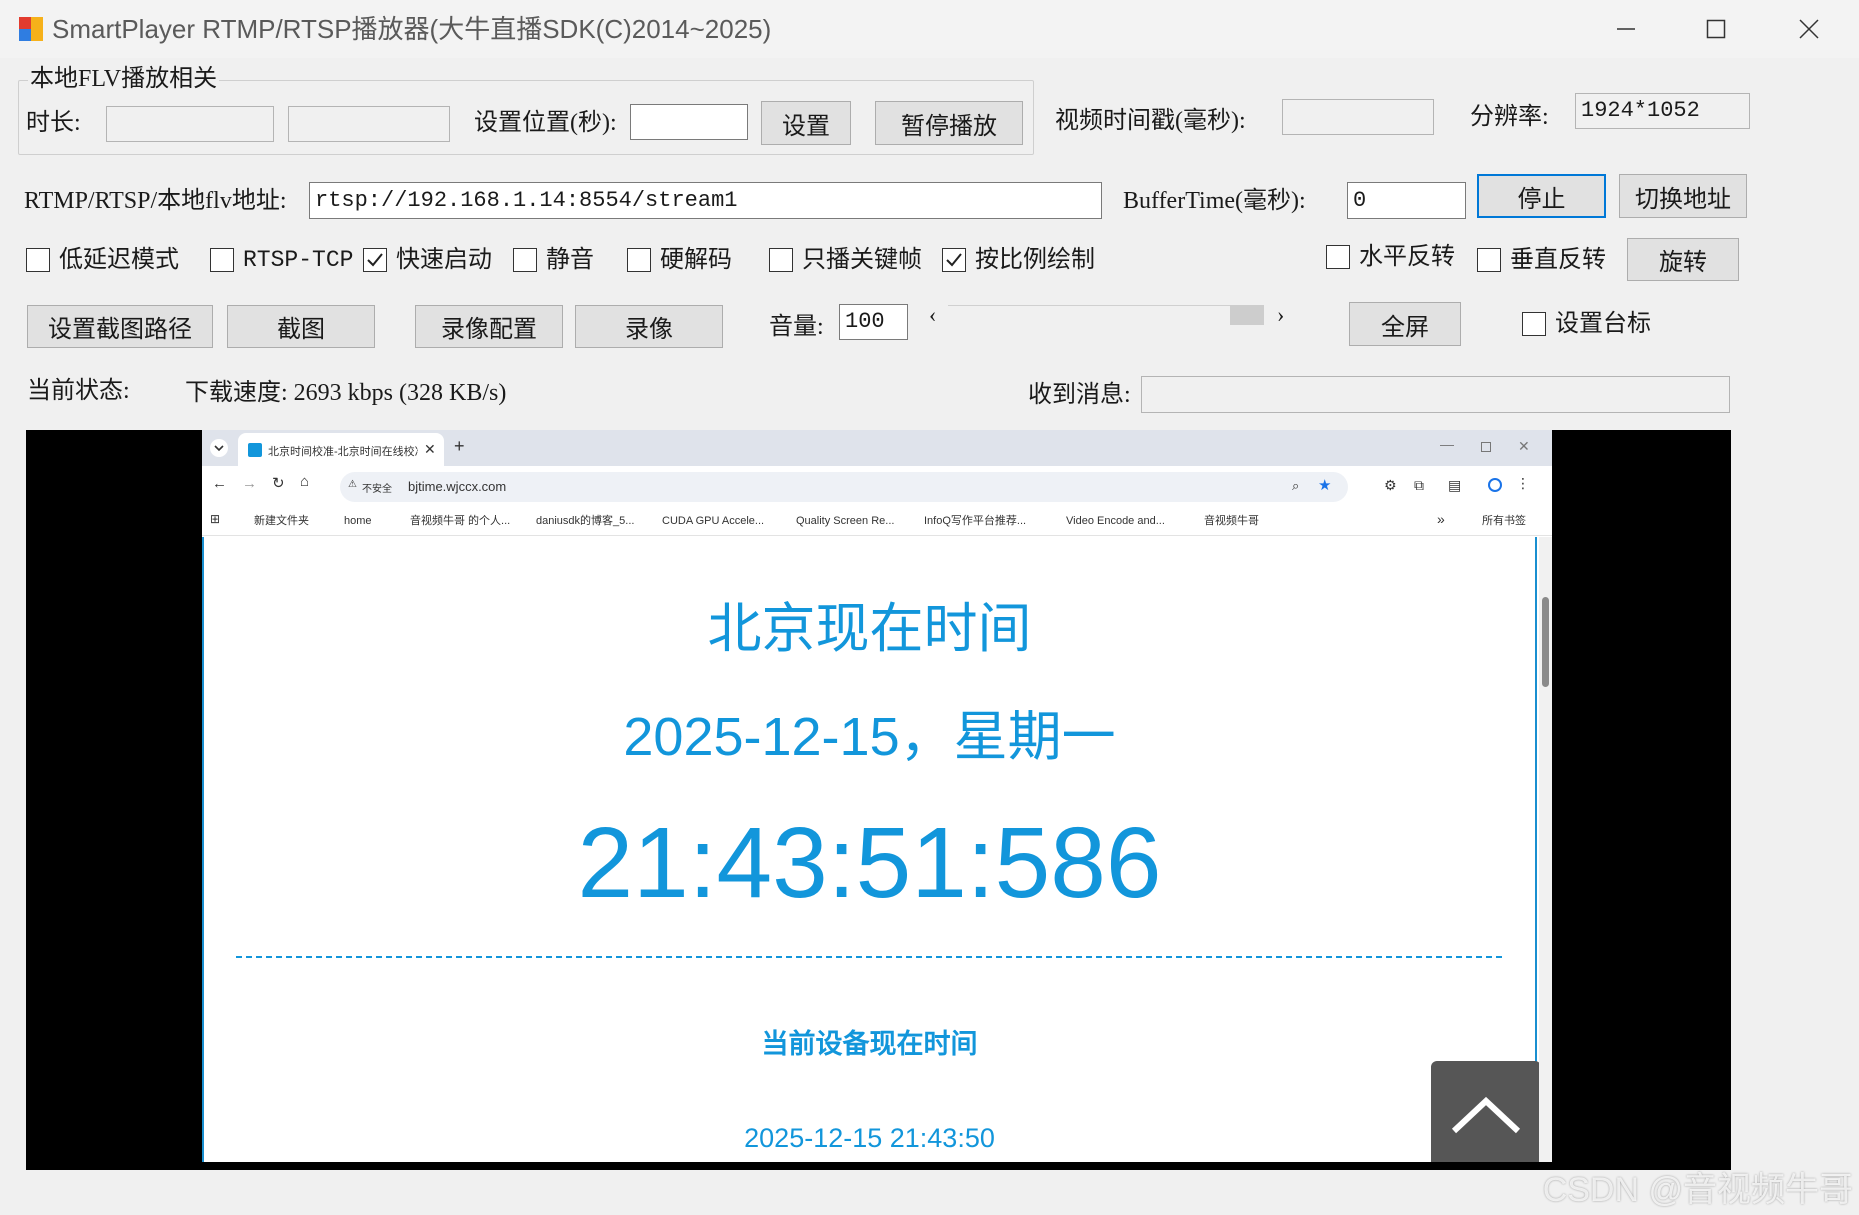 This screenshot has height=1215, width=1859. I want to click on home-icon: ⌂, so click(305, 481).